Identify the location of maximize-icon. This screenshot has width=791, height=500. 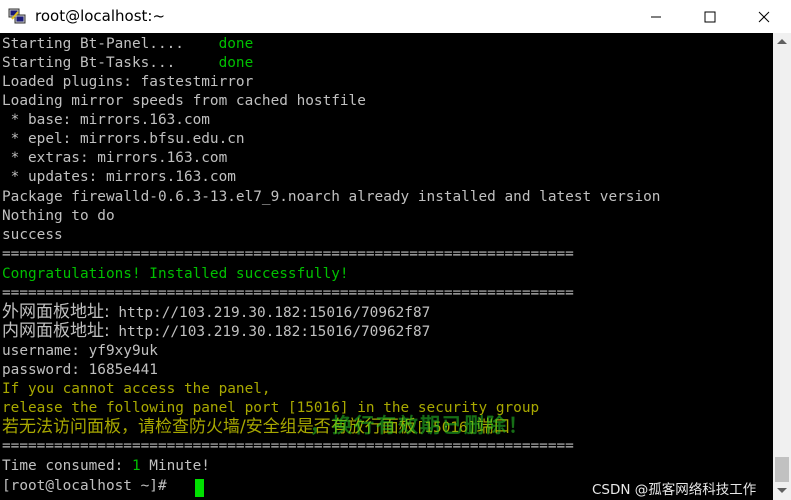
(710, 16).